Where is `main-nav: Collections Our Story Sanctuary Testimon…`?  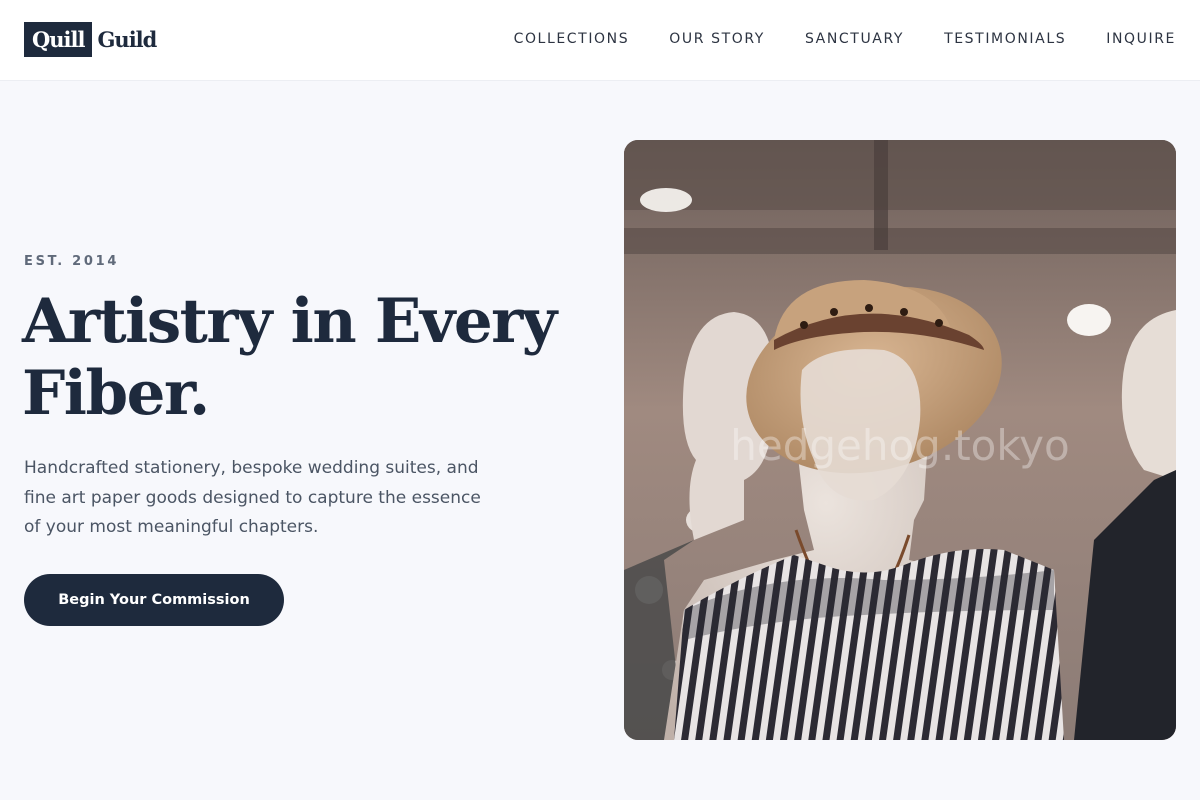 main-nav: Collections Our Story Sanctuary Testimon… is located at coordinates (845, 39).